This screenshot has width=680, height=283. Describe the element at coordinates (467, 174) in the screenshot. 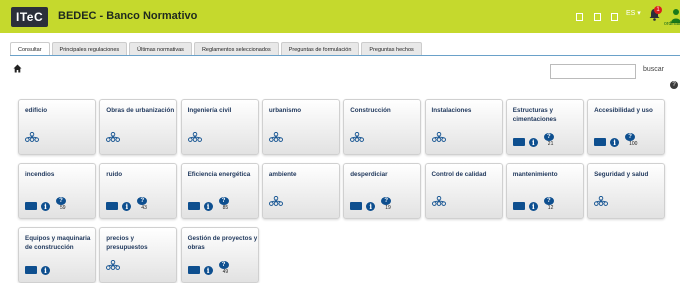

I see `category-title: Control de calidad` at that location.